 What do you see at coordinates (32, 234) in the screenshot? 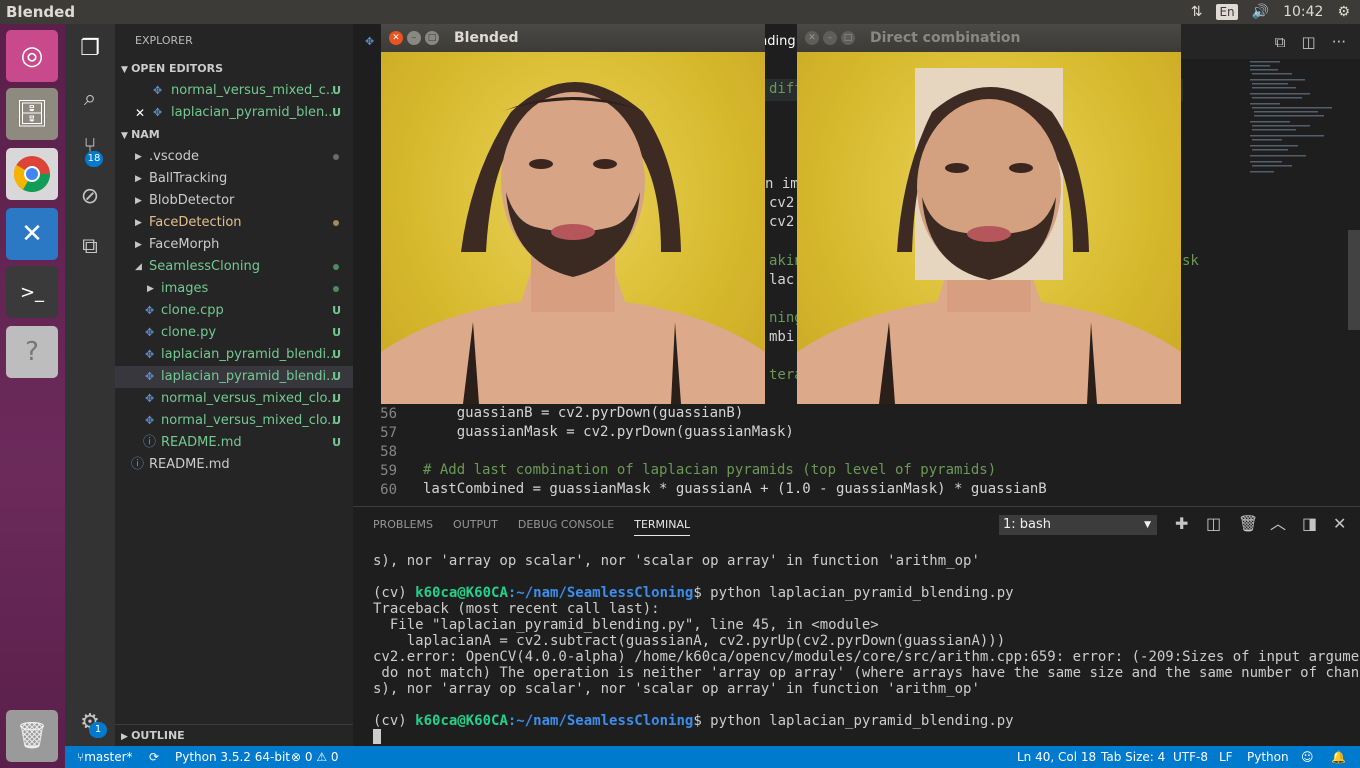
I see `vscode-icon: ✕` at bounding box center [32, 234].